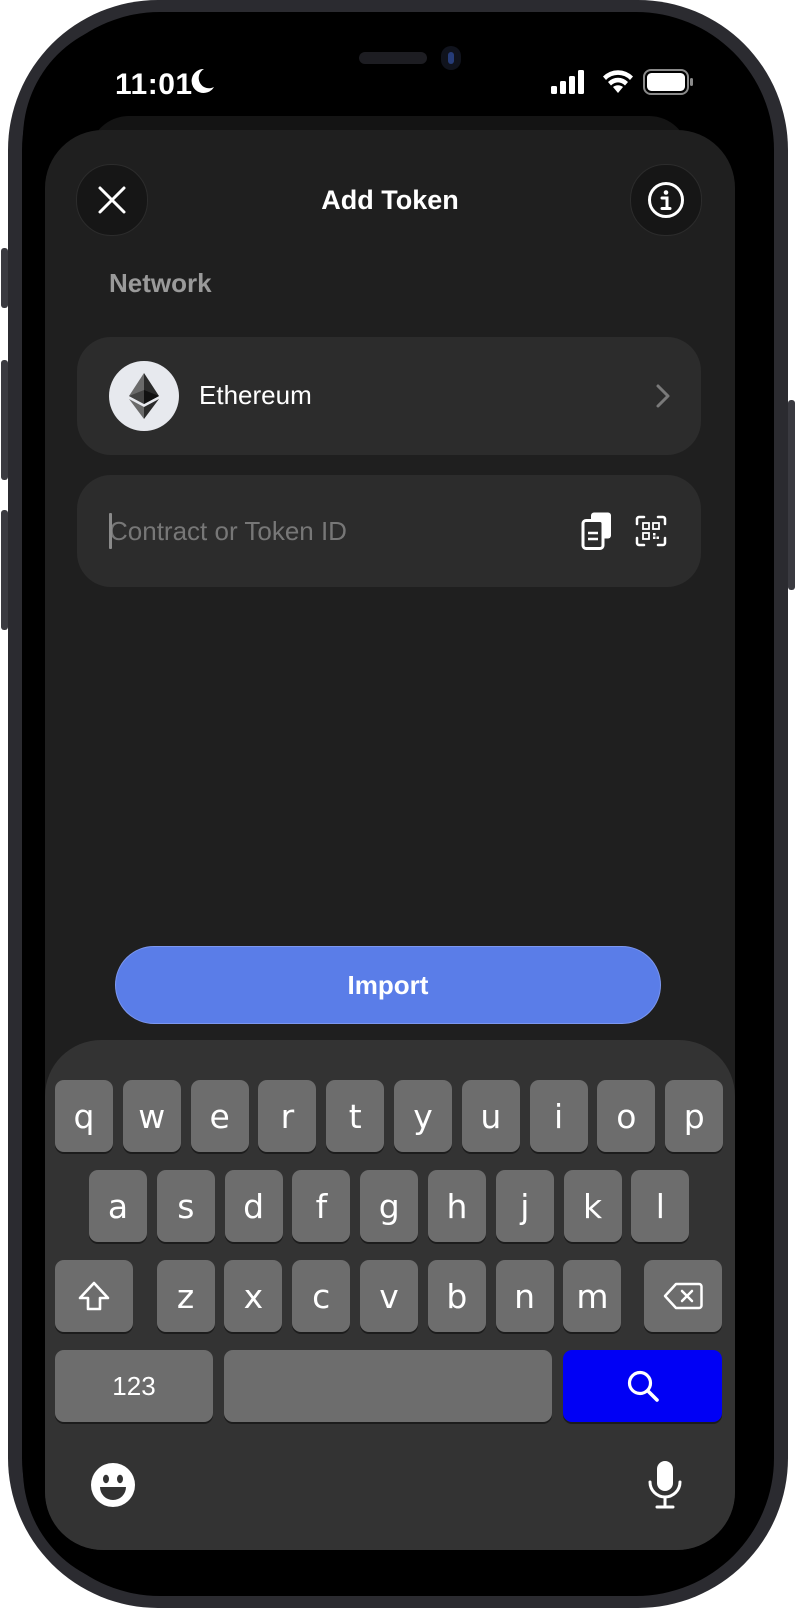 This screenshot has width=796, height=1608. I want to click on key-t: t, so click(355, 1116).